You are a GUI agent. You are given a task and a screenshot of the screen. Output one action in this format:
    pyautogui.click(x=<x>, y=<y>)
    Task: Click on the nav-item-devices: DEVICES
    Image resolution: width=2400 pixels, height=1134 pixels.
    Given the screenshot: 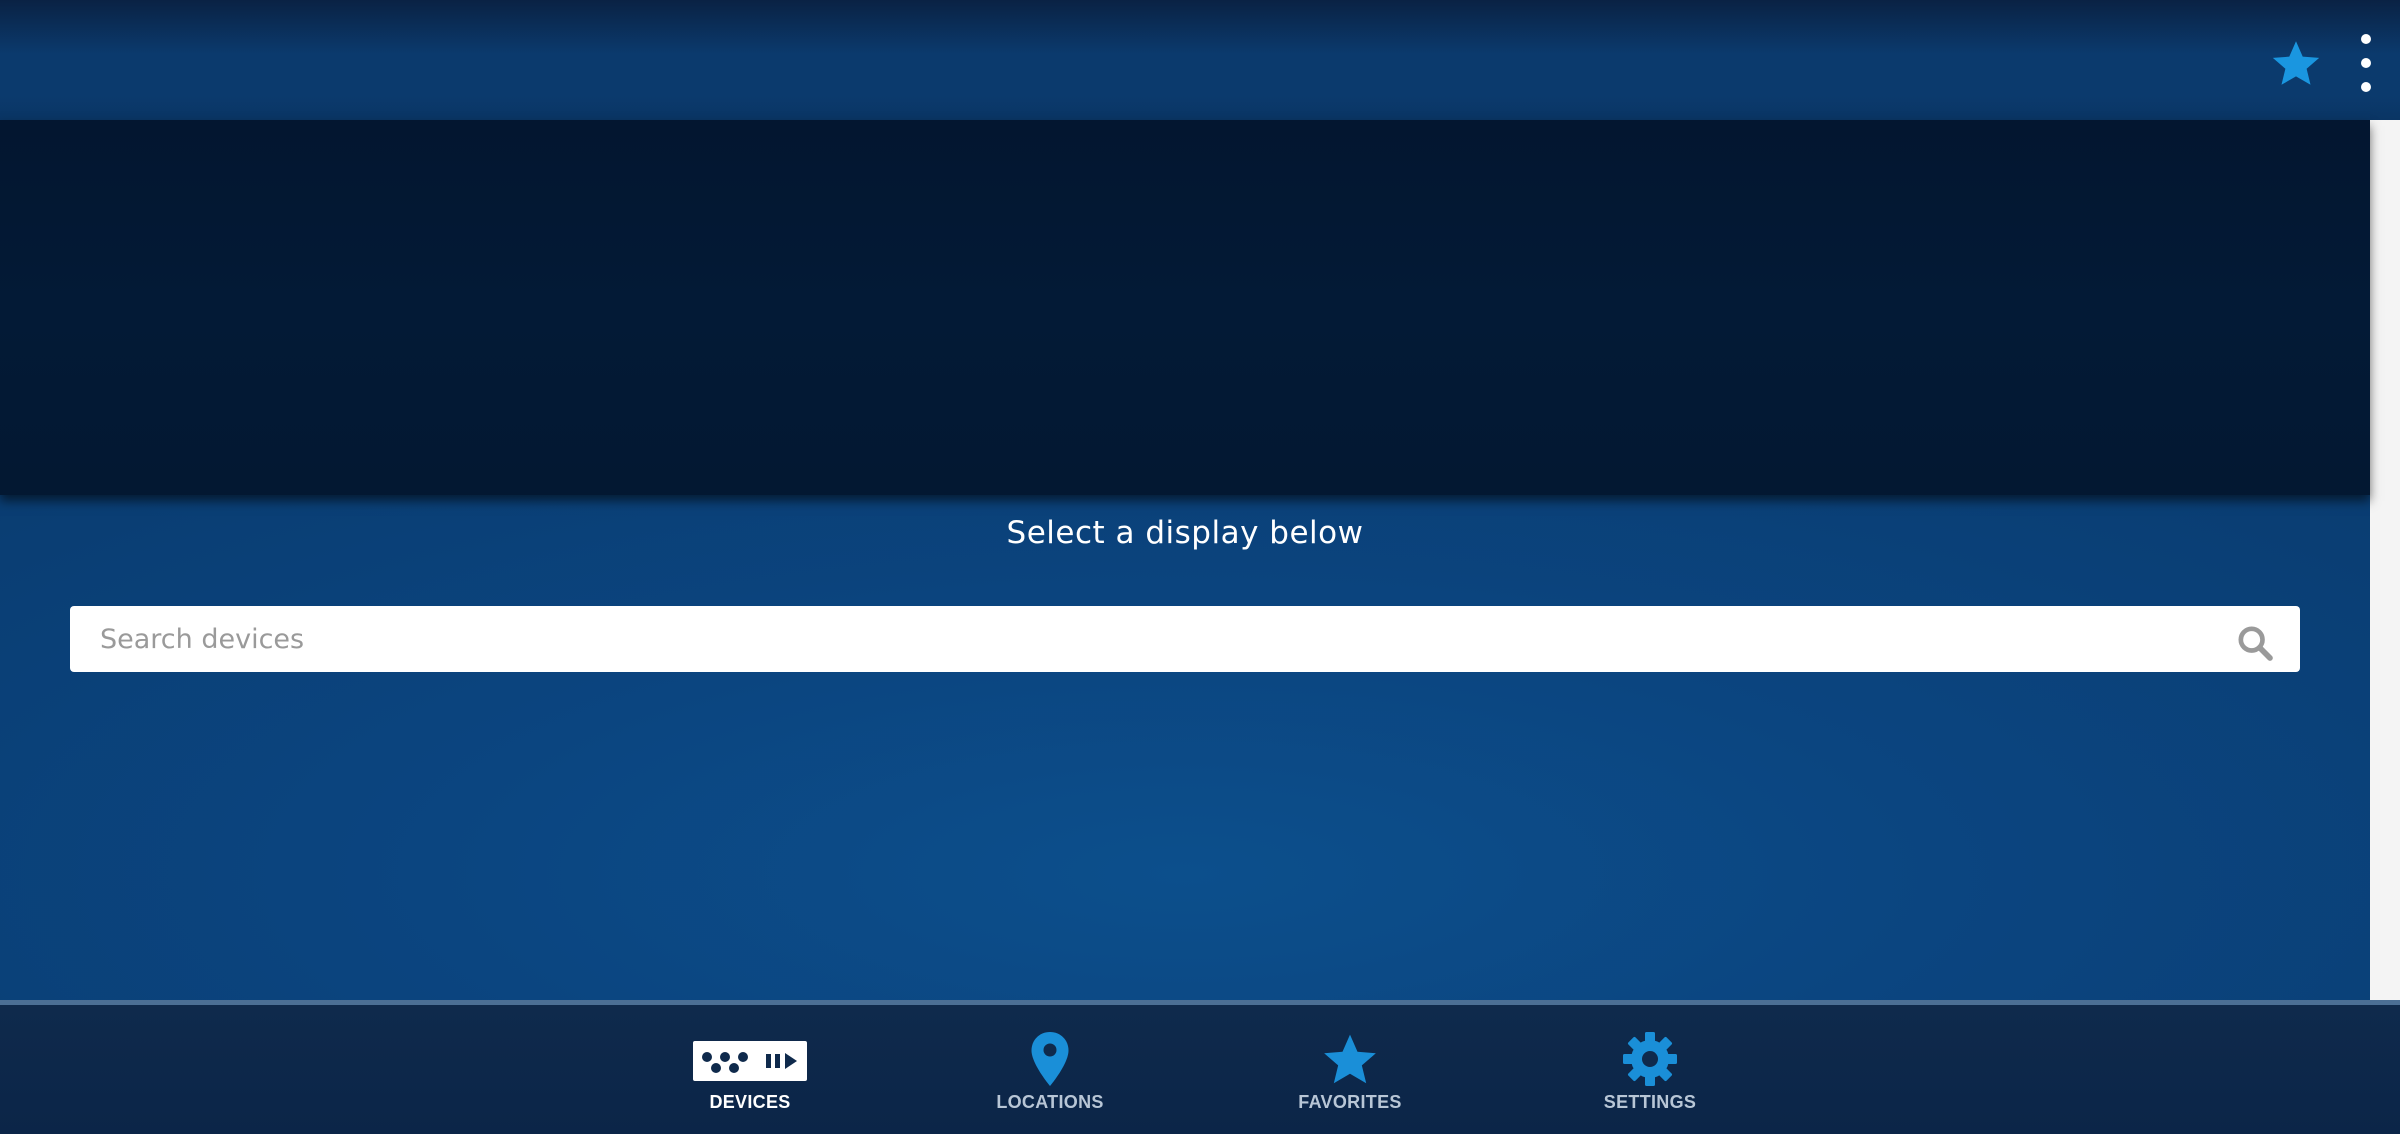 What is the action you would take?
    pyautogui.click(x=750, y=1069)
    